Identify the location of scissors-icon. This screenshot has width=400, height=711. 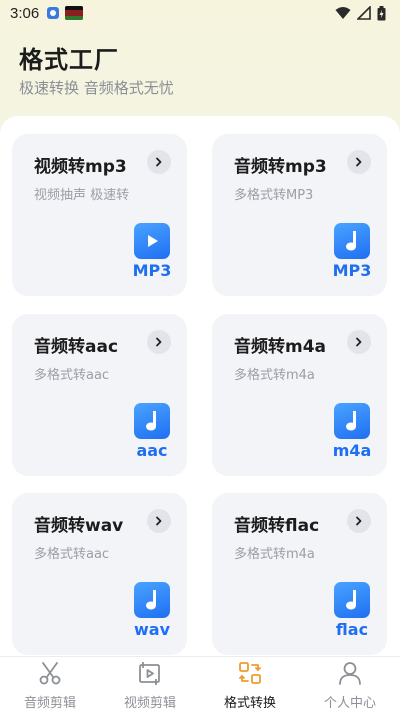
(50, 672).